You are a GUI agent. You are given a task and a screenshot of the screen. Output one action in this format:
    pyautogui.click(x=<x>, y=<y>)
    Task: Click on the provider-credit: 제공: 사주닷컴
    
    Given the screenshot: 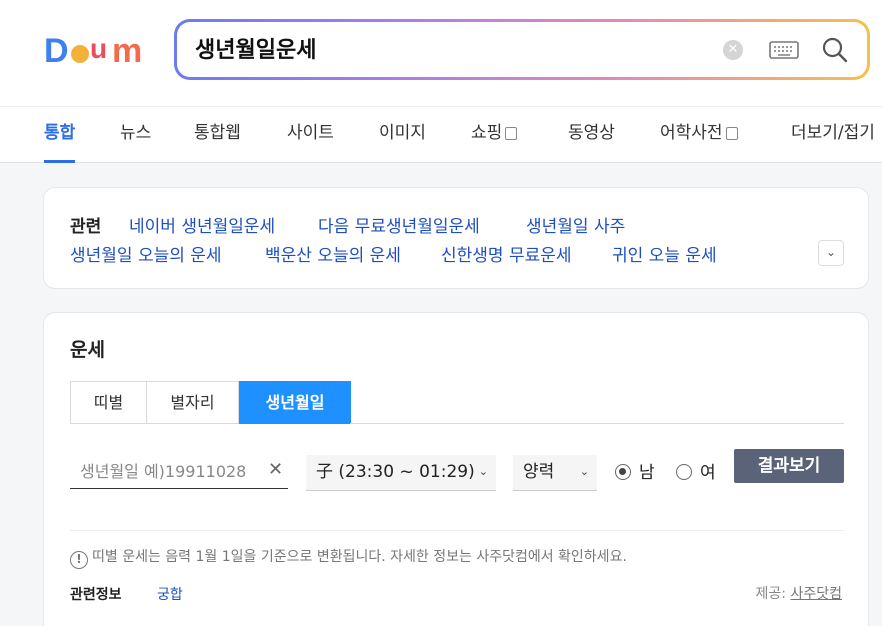 What is the action you would take?
    pyautogui.click(x=799, y=593)
    